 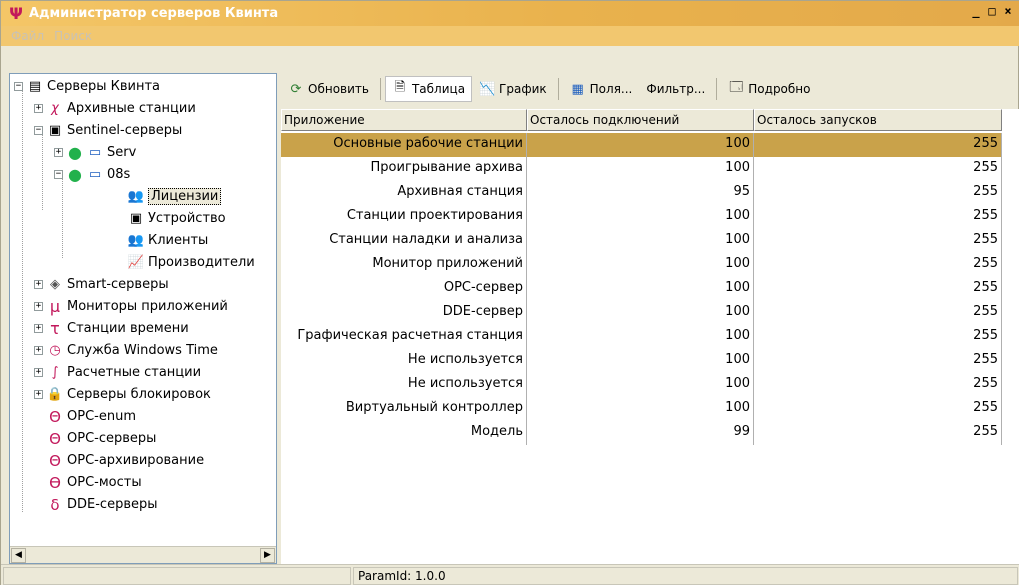 I want to click on tree-label: Станции времени, so click(x=128, y=328).